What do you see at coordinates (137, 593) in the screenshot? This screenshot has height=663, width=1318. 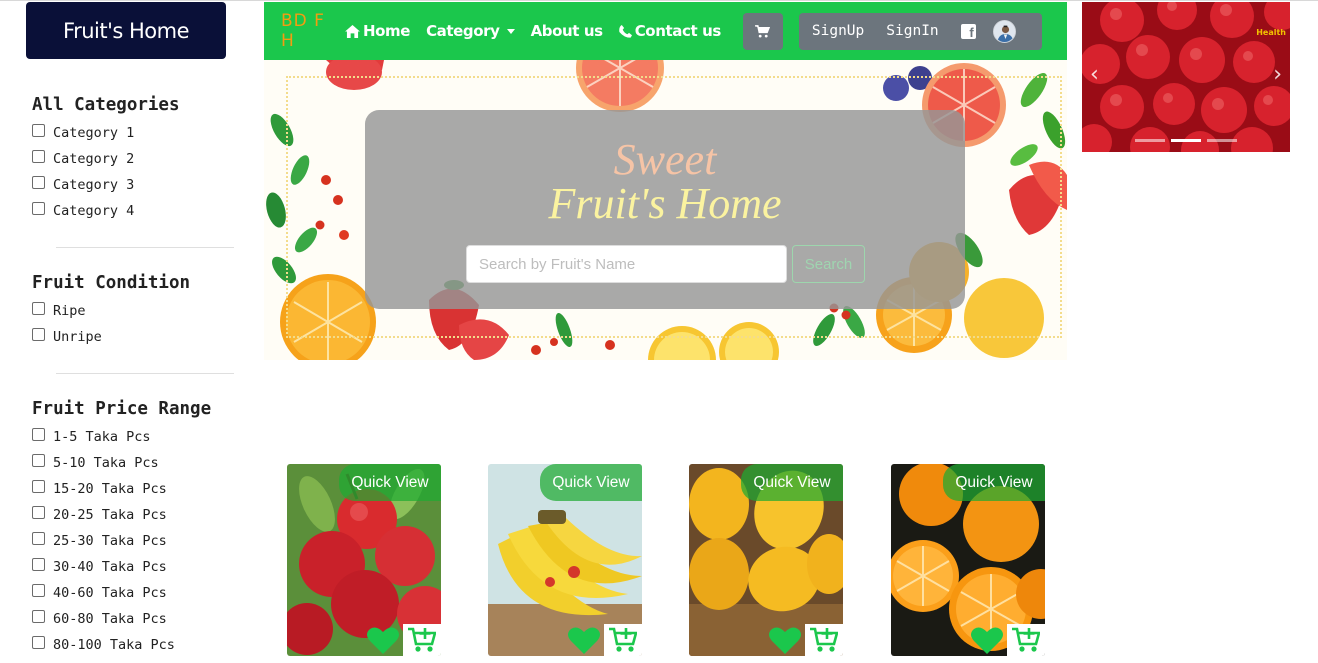 I see `filter-option-price-7: 40-60 Taka Pcs` at bounding box center [137, 593].